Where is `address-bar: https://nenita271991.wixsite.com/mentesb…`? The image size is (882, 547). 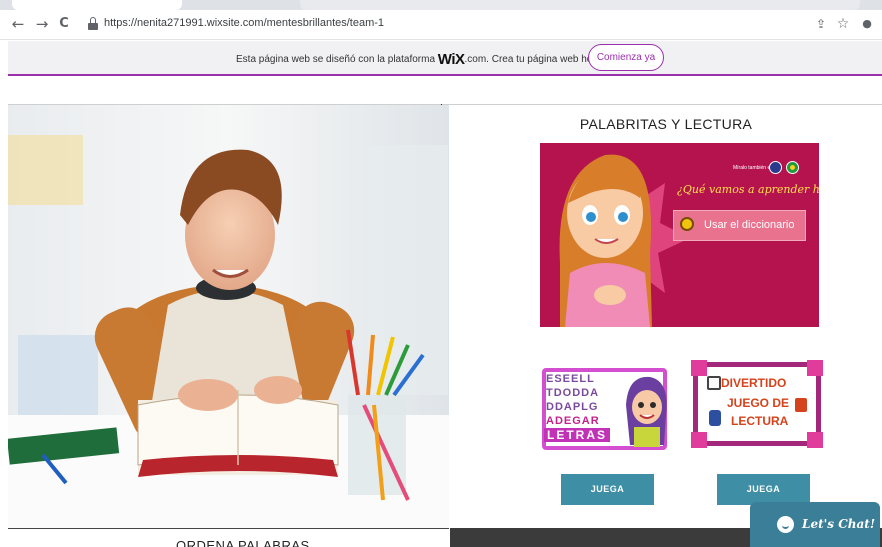
address-bar: https://nenita271991.wixsite.com/mentesb… is located at coordinates (470, 24).